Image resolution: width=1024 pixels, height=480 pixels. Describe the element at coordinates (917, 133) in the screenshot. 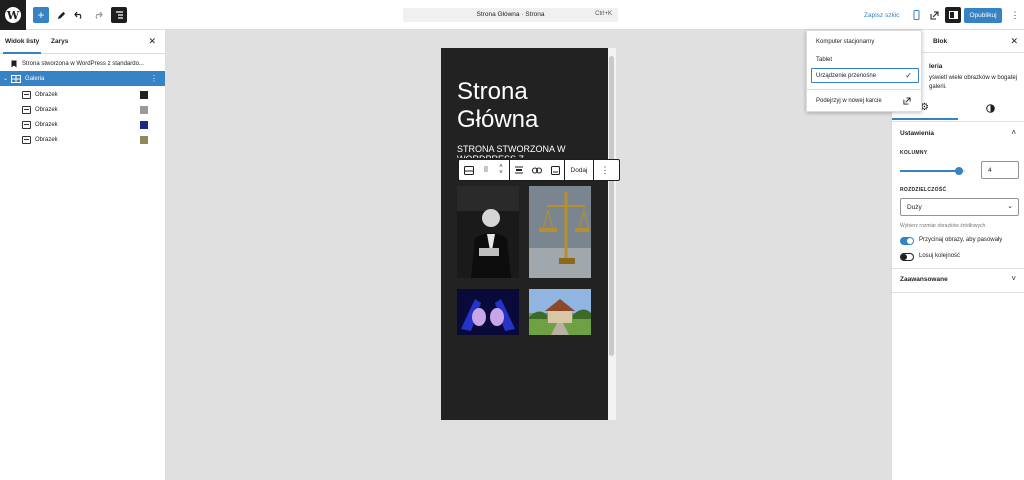

I see `settings-panel-title: Ustawienia` at that location.